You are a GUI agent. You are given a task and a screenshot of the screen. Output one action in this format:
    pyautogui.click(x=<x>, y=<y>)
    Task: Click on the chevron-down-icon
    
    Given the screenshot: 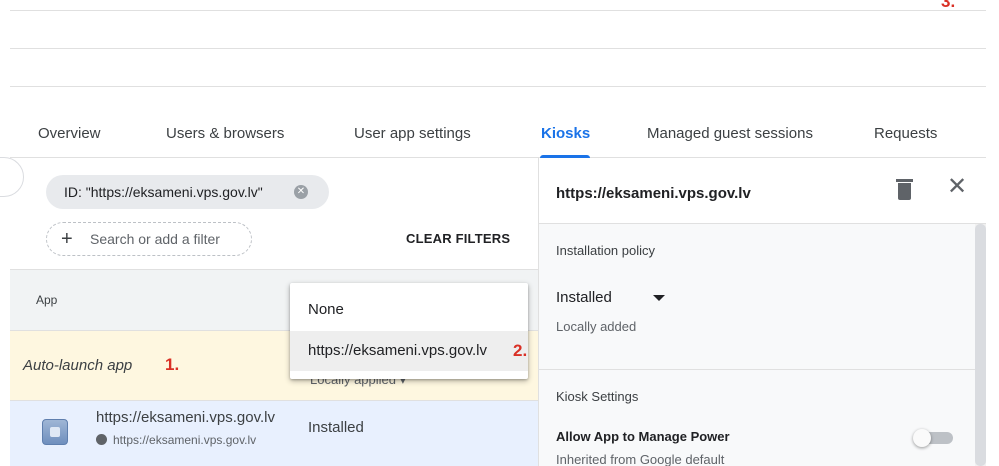 What is the action you would take?
    pyautogui.click(x=659, y=298)
    